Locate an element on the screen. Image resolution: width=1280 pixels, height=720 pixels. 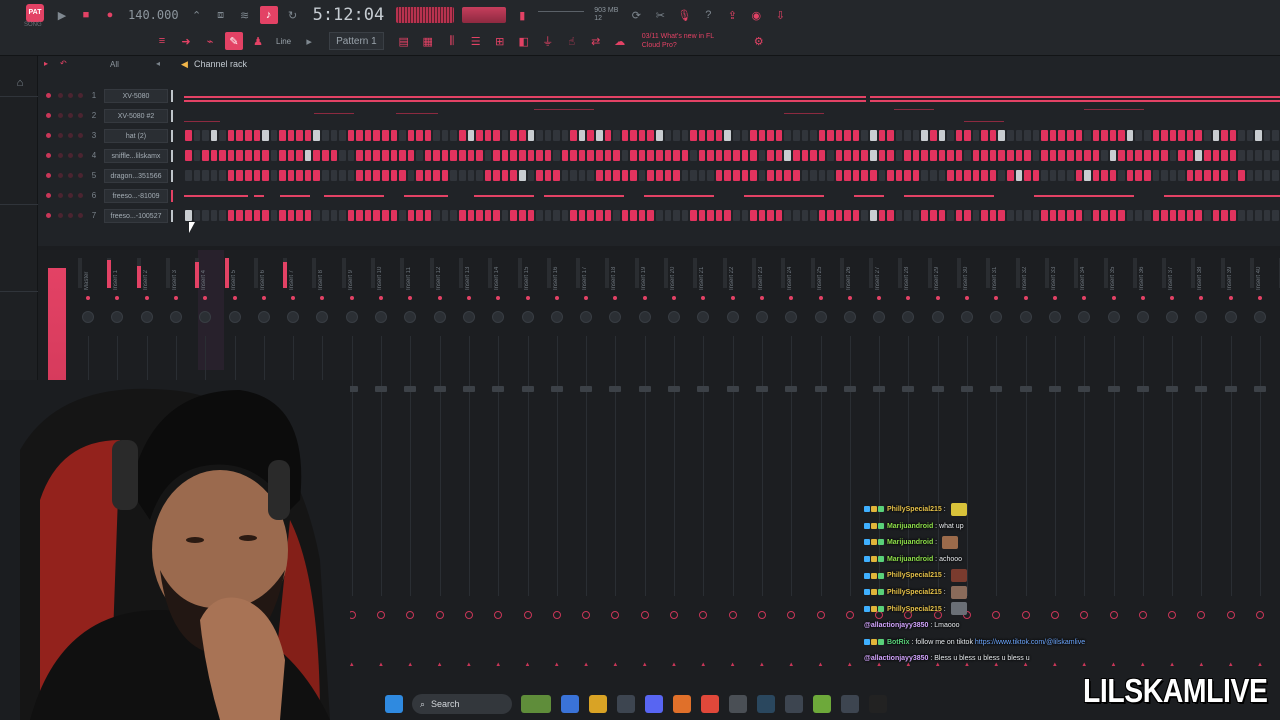
channel-pan-knob is located at coordinates (70, 95).